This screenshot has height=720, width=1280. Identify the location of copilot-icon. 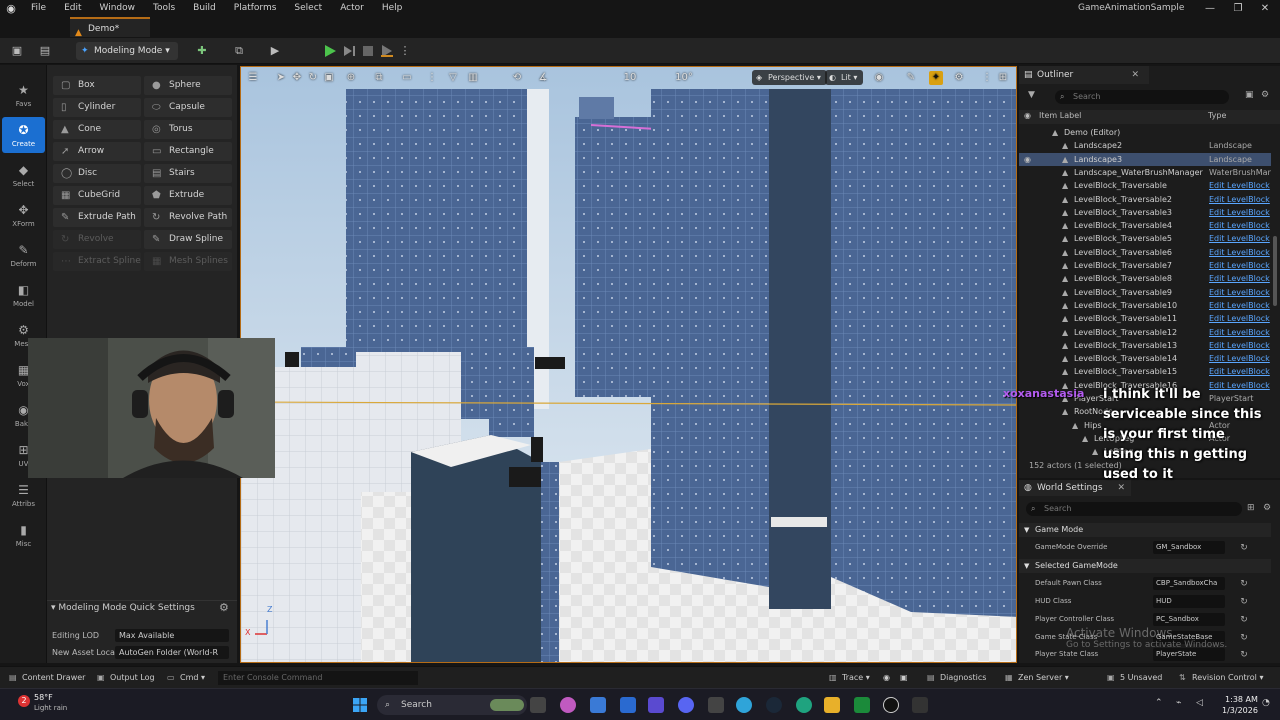
(568, 705).